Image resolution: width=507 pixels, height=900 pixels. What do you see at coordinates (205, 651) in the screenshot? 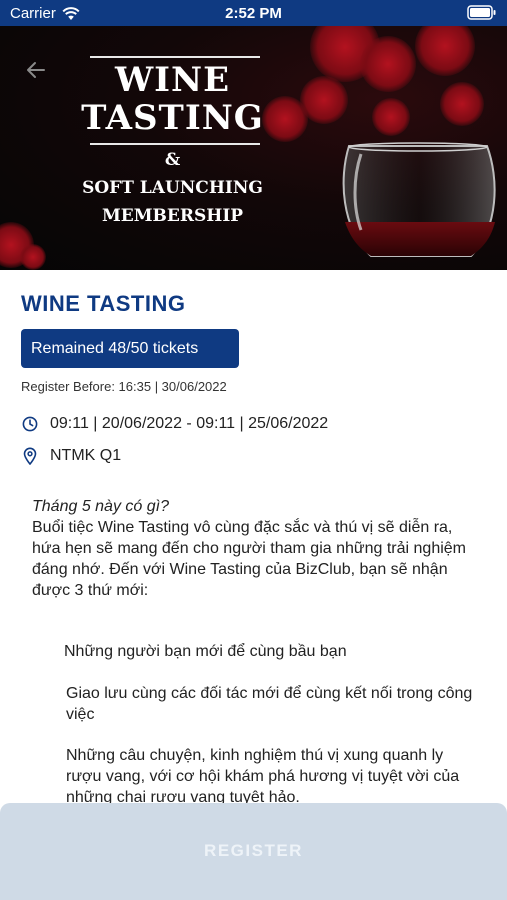
I see `description-bullet: Những người bạn mới để cùng bầu bạn` at bounding box center [205, 651].